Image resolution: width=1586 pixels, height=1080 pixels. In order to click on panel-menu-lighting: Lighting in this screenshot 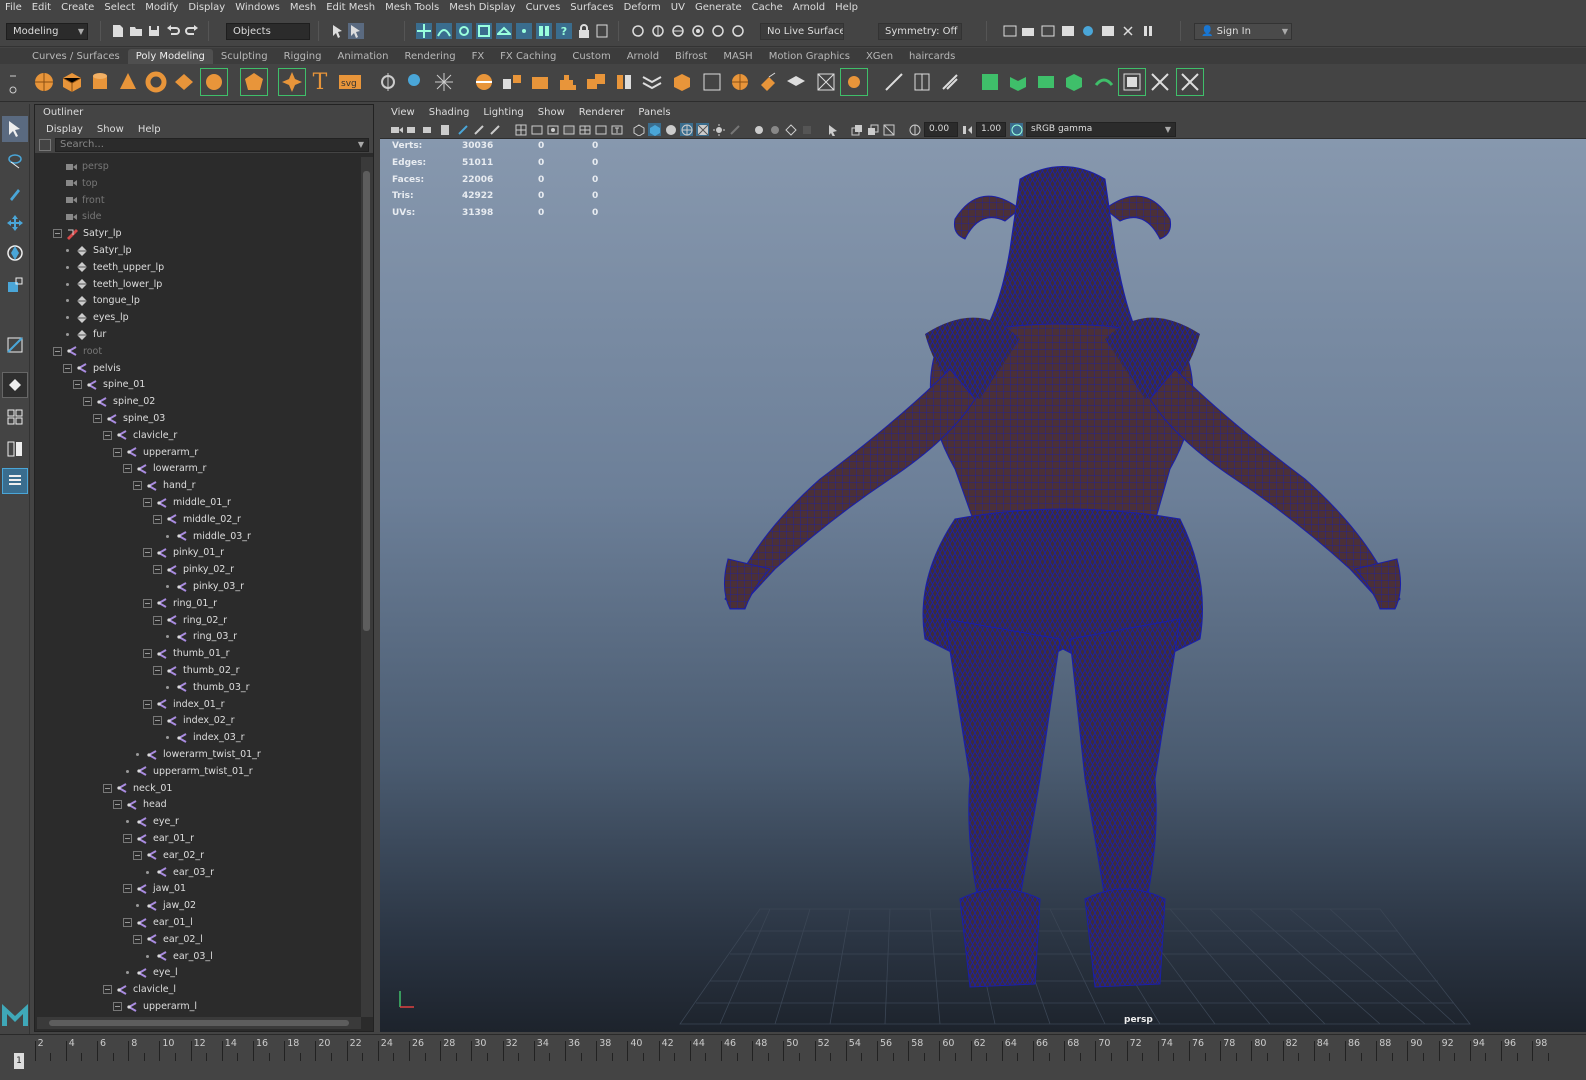, I will do `click(503, 112)`.